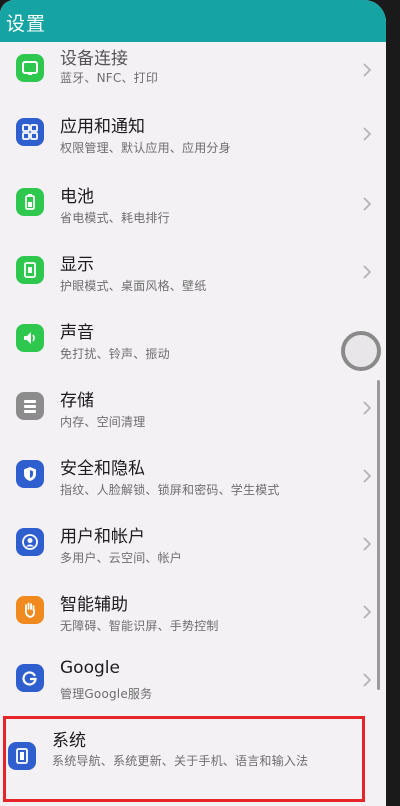 The height and width of the screenshot is (806, 400). Describe the element at coordinates (115, 218) in the screenshot. I see `item-subtitle: 省电模式、耗电排行` at that location.